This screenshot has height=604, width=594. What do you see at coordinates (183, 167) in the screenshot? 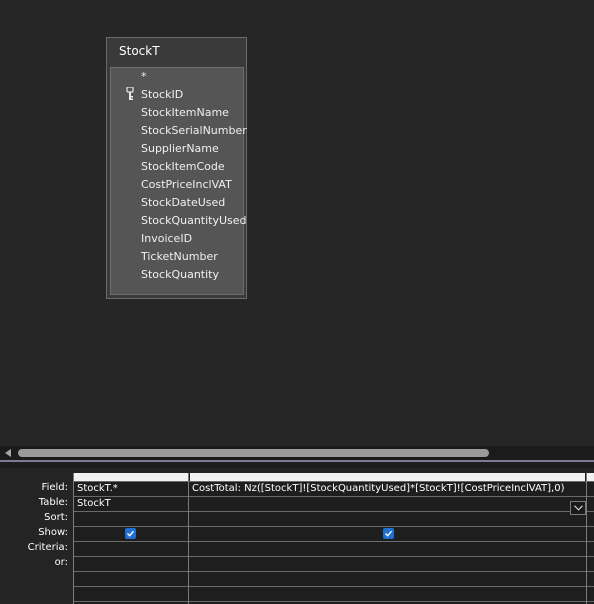
I see `field-item-stockitemcode: StockItemCode` at bounding box center [183, 167].